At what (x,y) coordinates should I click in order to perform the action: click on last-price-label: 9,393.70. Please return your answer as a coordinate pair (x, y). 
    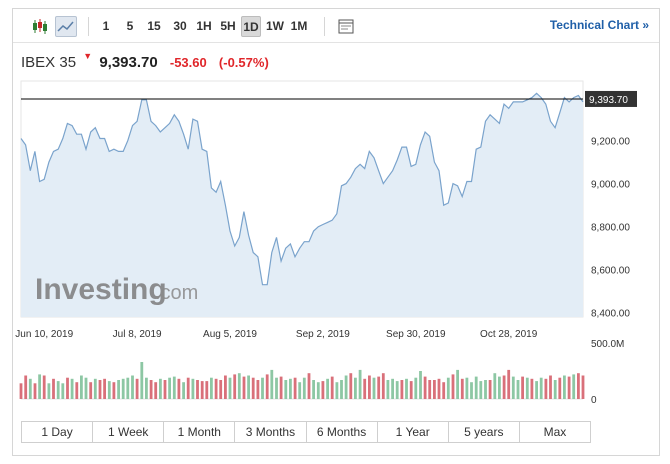
    Looking at the image, I should click on (608, 100).